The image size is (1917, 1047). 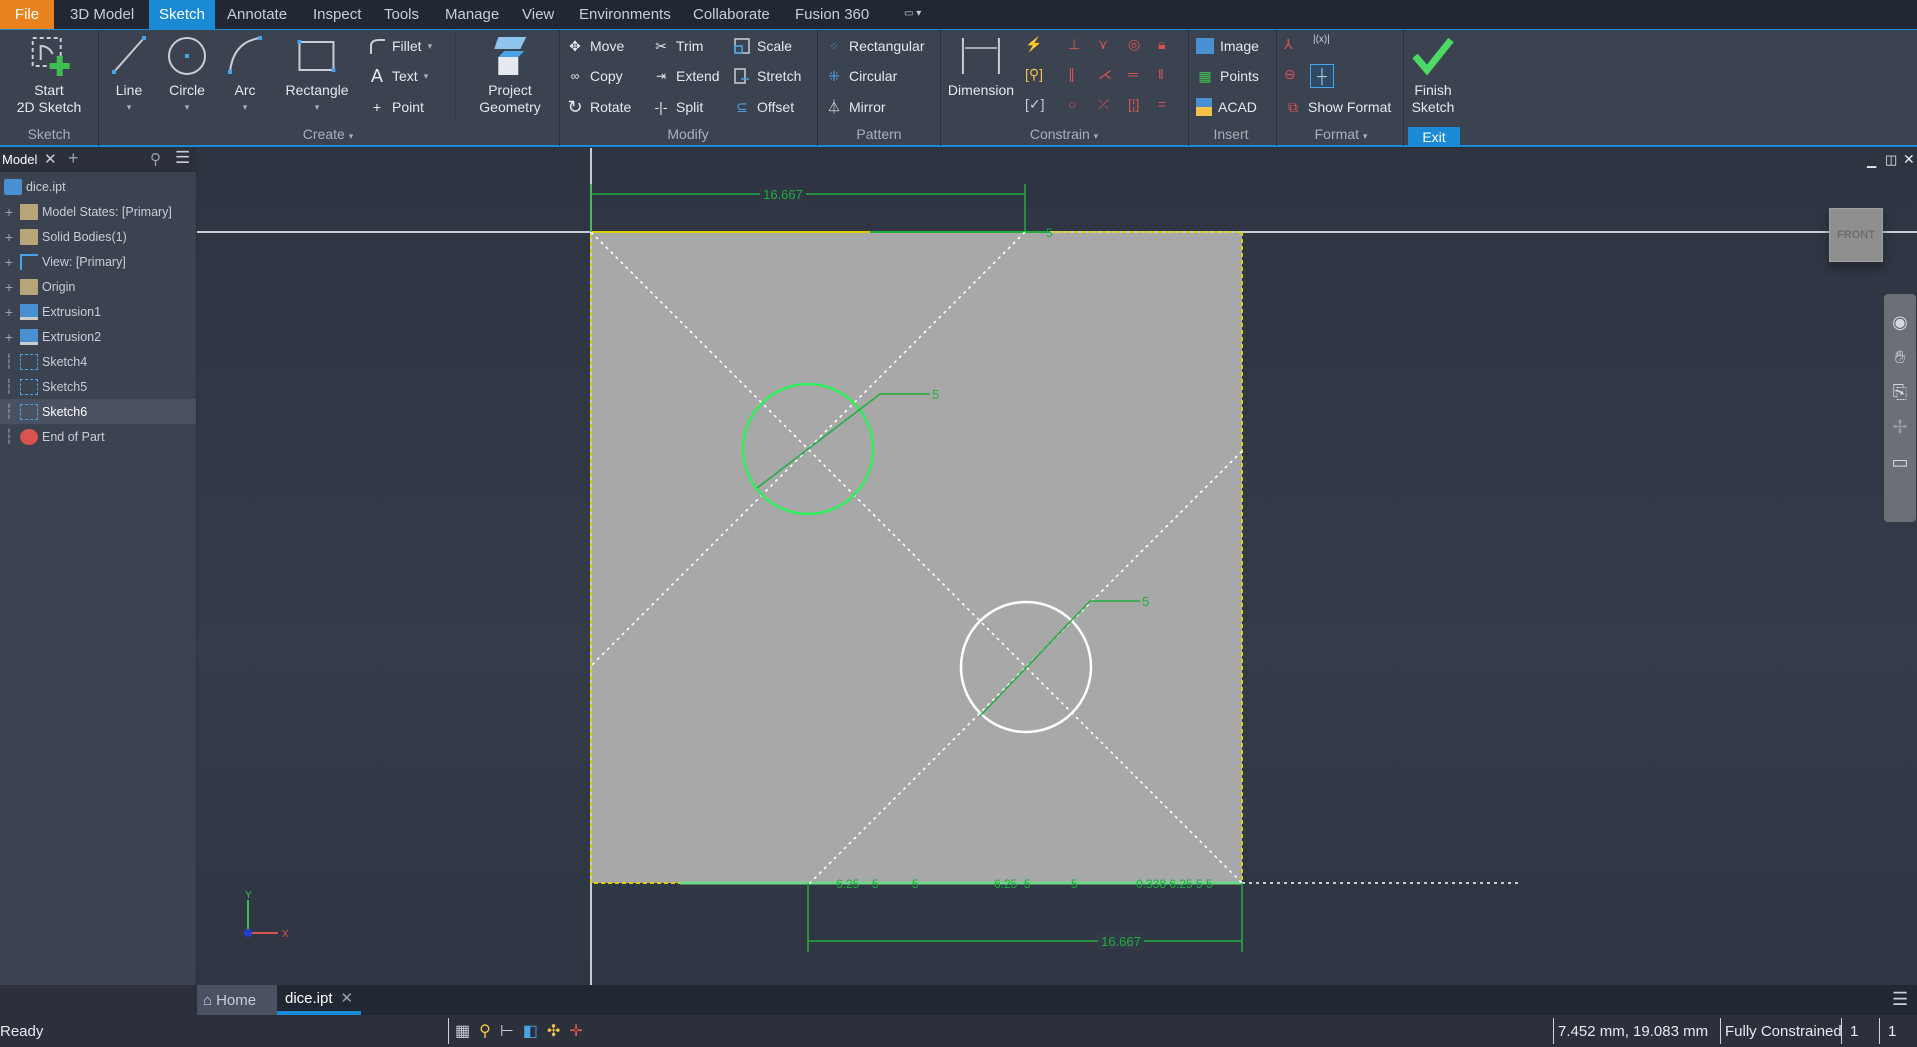 What do you see at coordinates (686, 76) in the screenshot?
I see `extend-button: ⇥ Extend` at bounding box center [686, 76].